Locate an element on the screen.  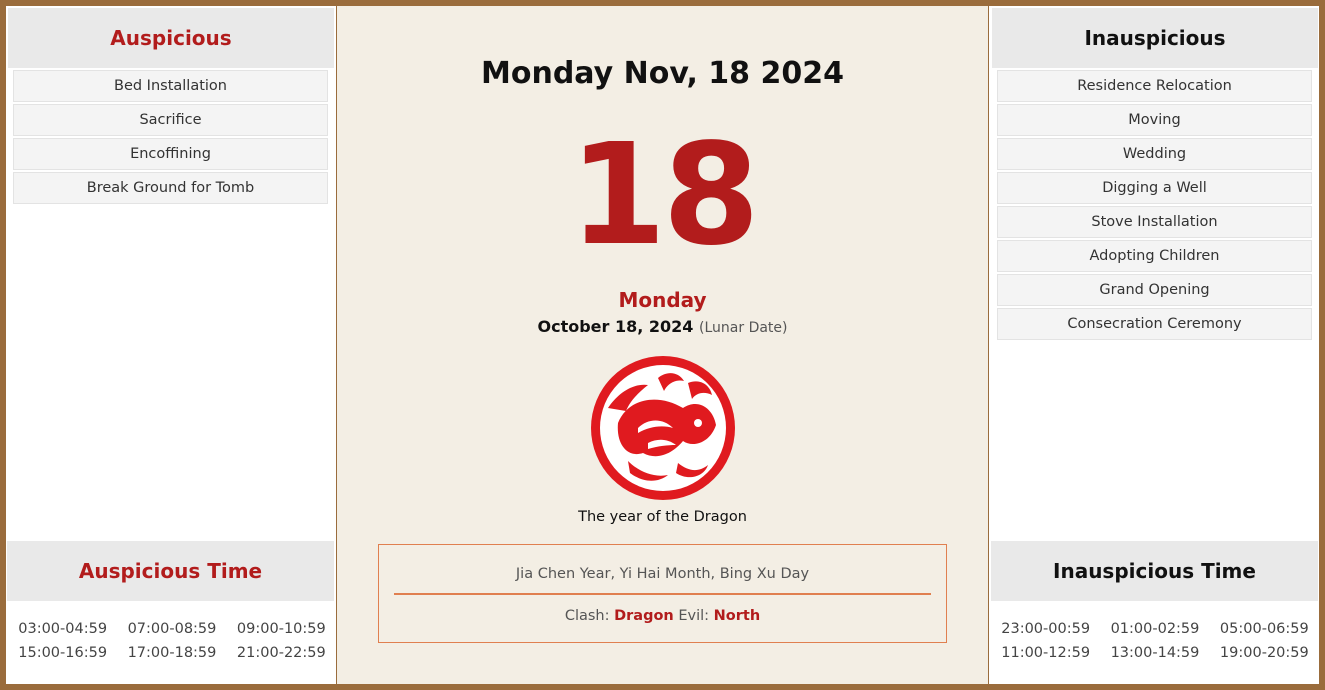
day-number: 18 is located at coordinates (664, 195).